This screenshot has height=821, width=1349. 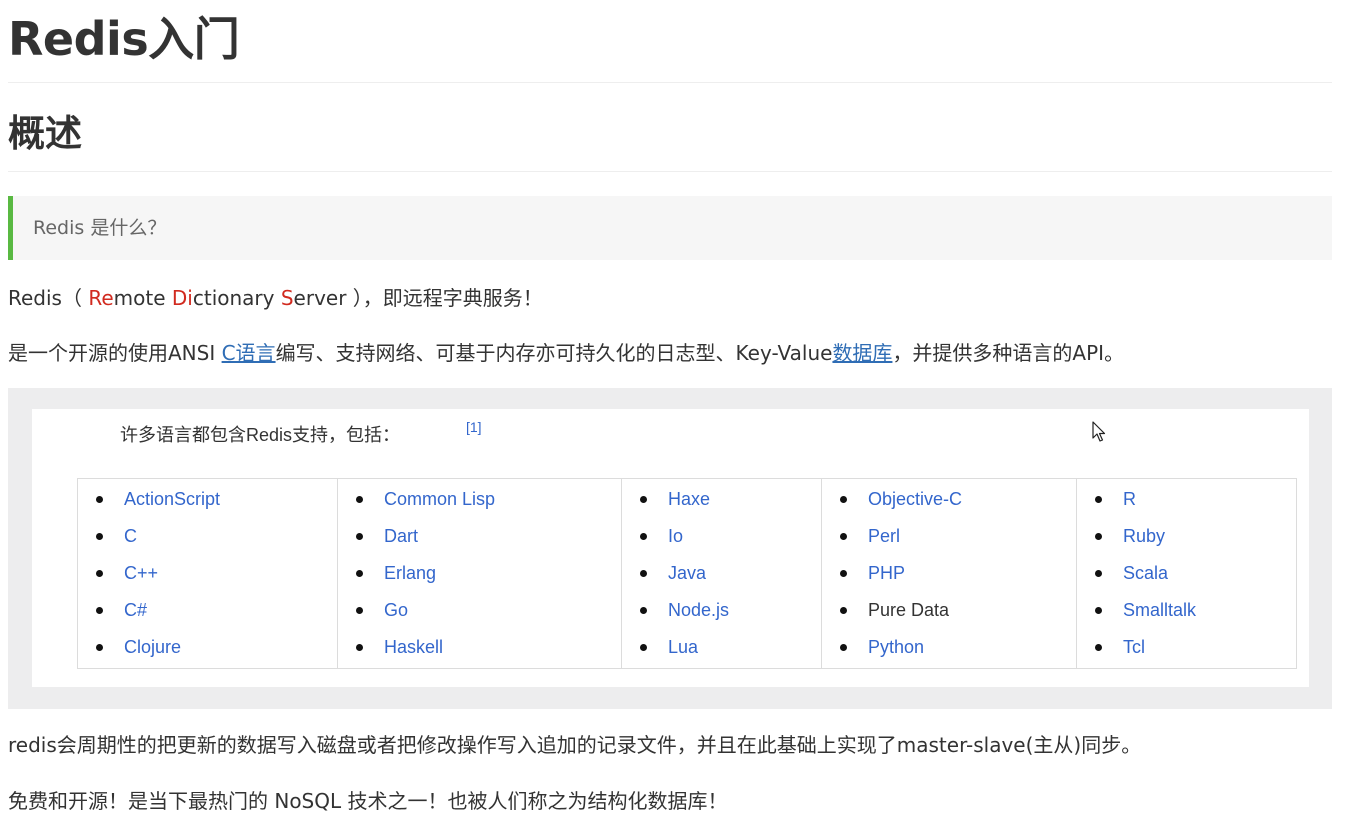 What do you see at coordinates (896, 647) in the screenshot?
I see `language-link: Python` at bounding box center [896, 647].